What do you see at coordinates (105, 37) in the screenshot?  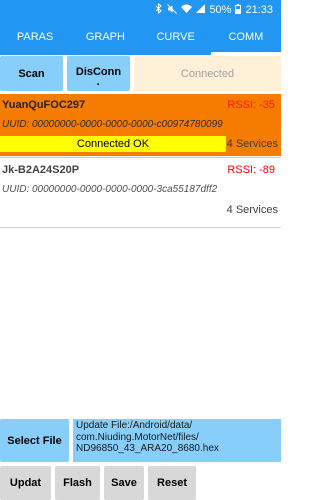 I see `tab-graph: GRAPH` at bounding box center [105, 37].